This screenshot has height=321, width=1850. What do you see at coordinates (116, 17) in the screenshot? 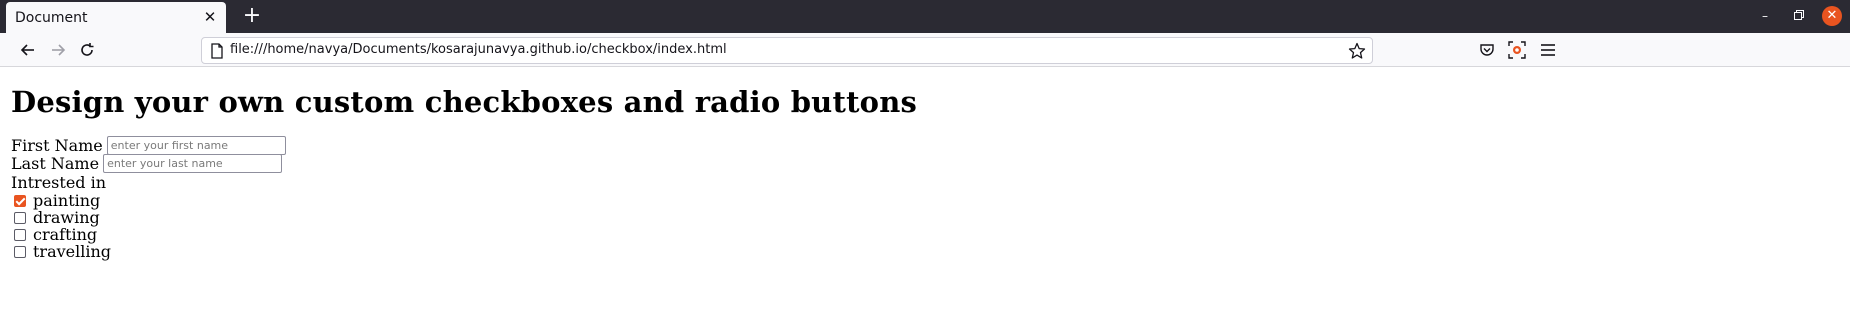
I see `browser-tab-document: Document ✕` at bounding box center [116, 17].